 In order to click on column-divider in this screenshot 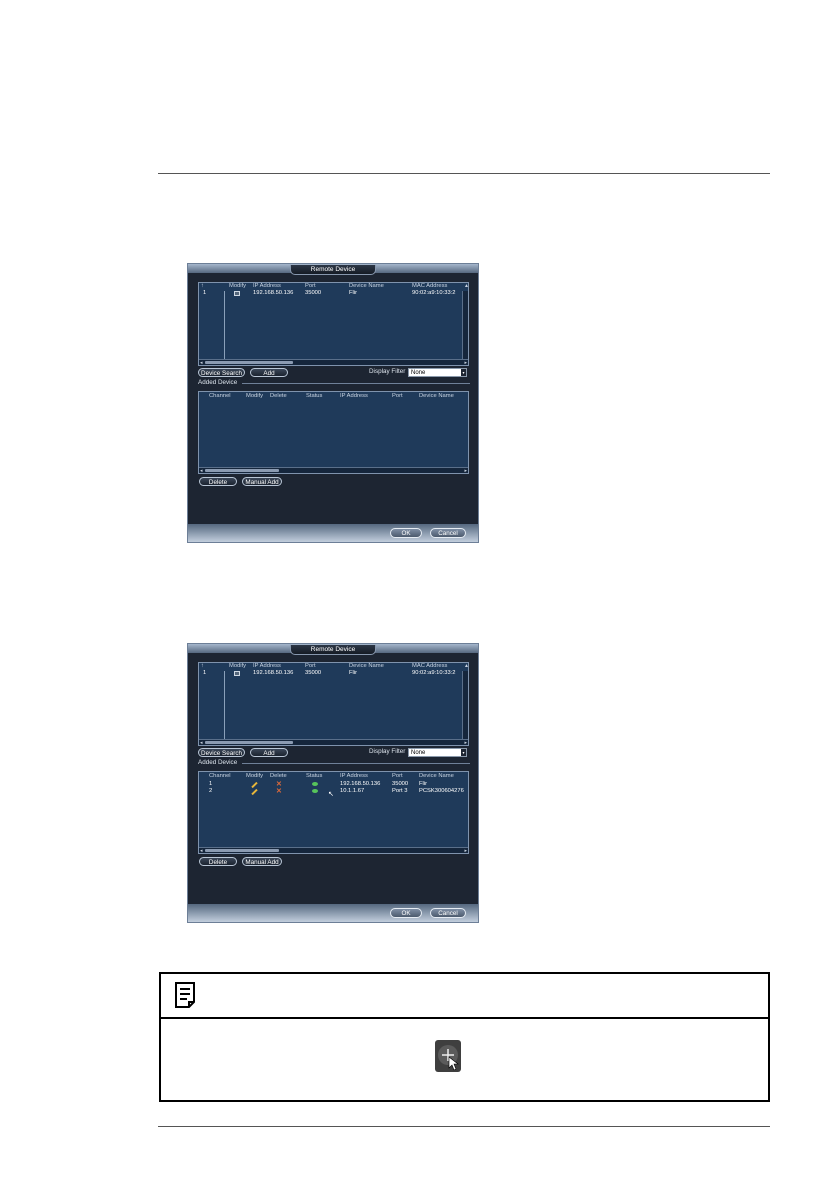, I will do `click(224, 705)`.